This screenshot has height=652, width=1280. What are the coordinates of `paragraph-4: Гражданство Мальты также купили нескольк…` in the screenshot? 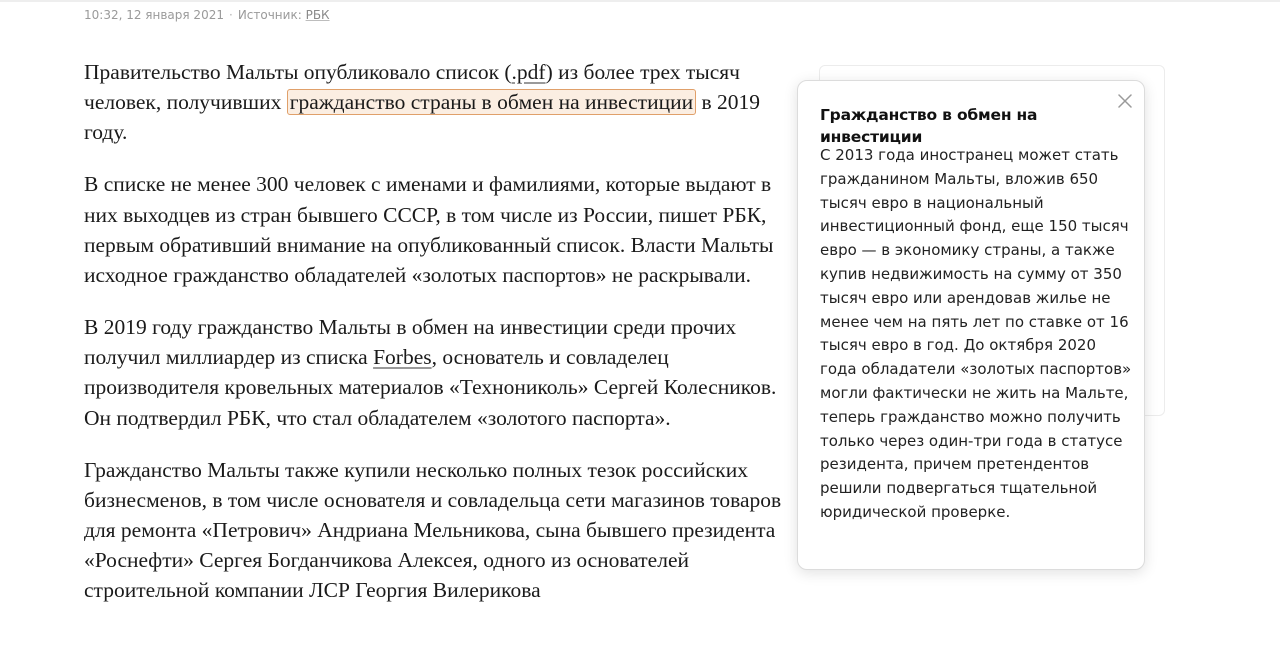 It's located at (433, 530).